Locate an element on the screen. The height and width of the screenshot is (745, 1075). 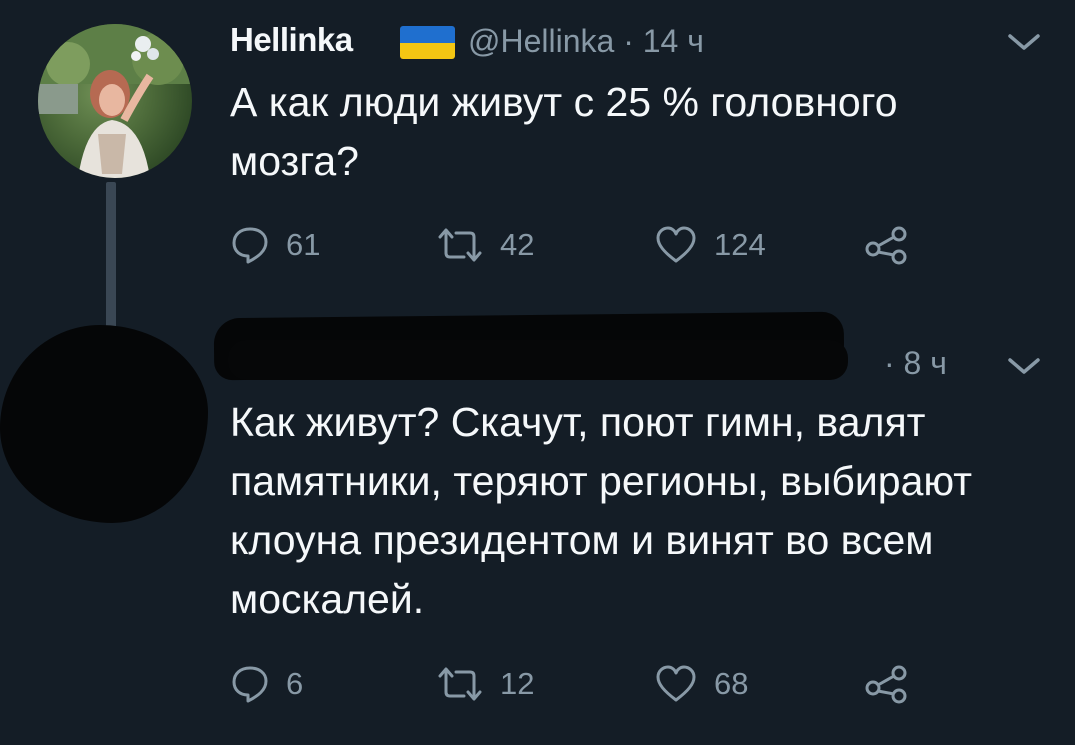
author-handle-time: @Hellinka · 14 ч is located at coordinates (586, 41).